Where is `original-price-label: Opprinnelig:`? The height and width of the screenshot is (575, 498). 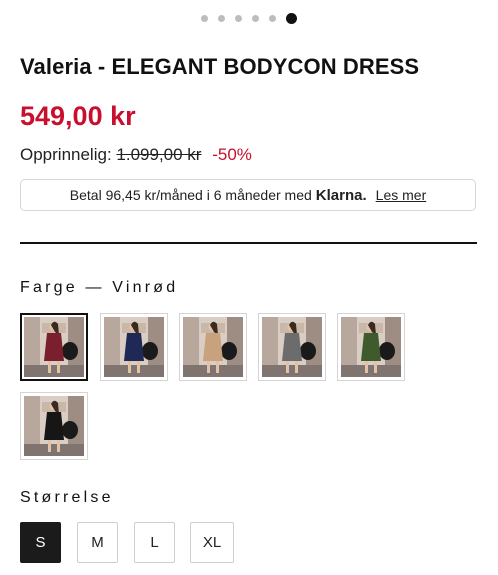 original-price-label: Opprinnelig: is located at coordinates (66, 154).